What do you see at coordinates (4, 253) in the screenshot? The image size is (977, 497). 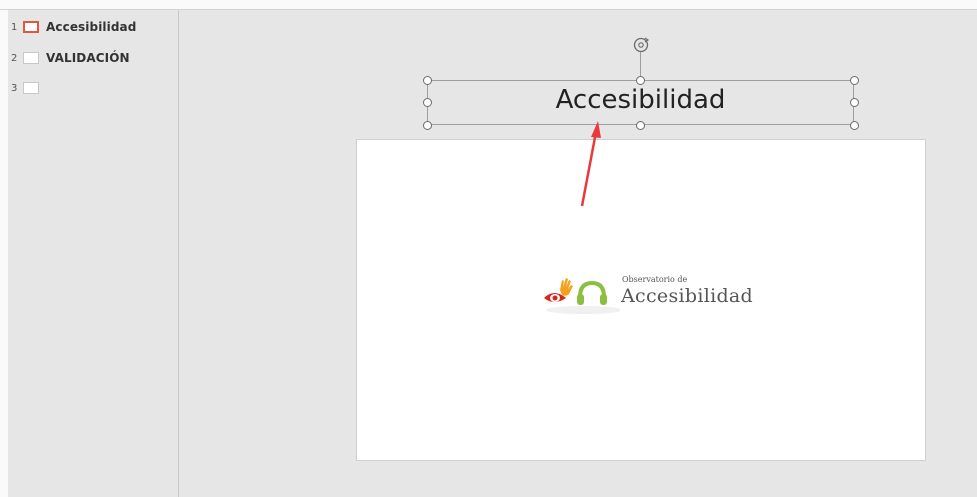 I see `left-edge` at bounding box center [4, 253].